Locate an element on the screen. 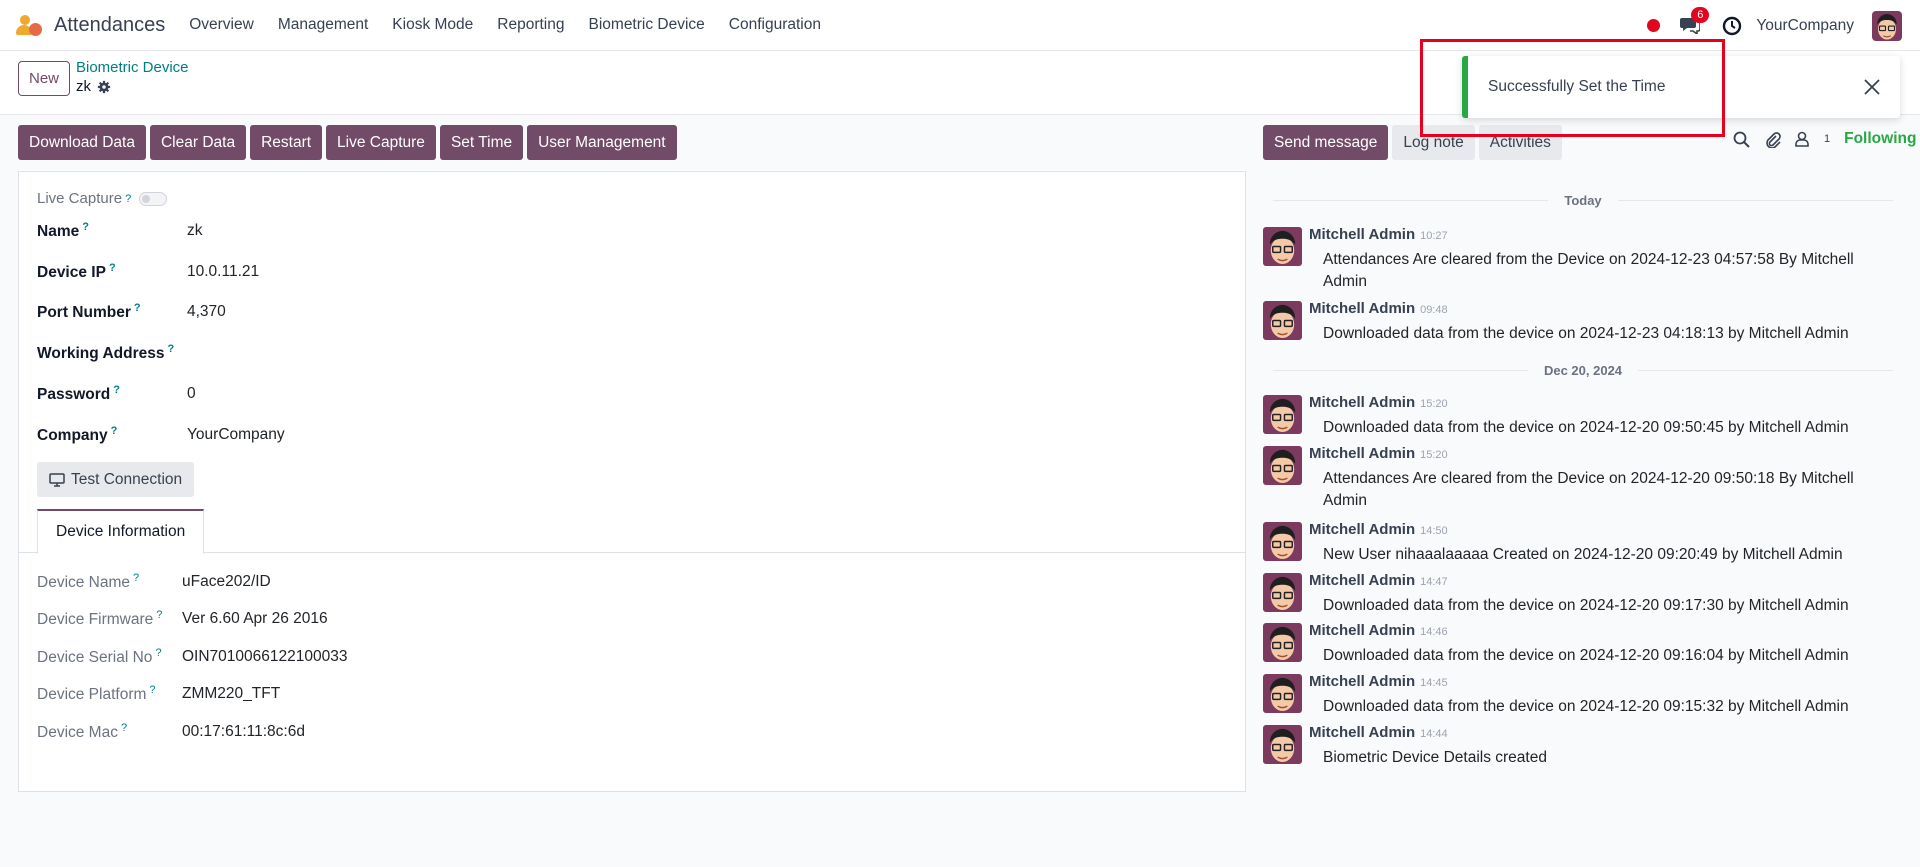  field-working-address: Working Address? is located at coordinates (105, 353).